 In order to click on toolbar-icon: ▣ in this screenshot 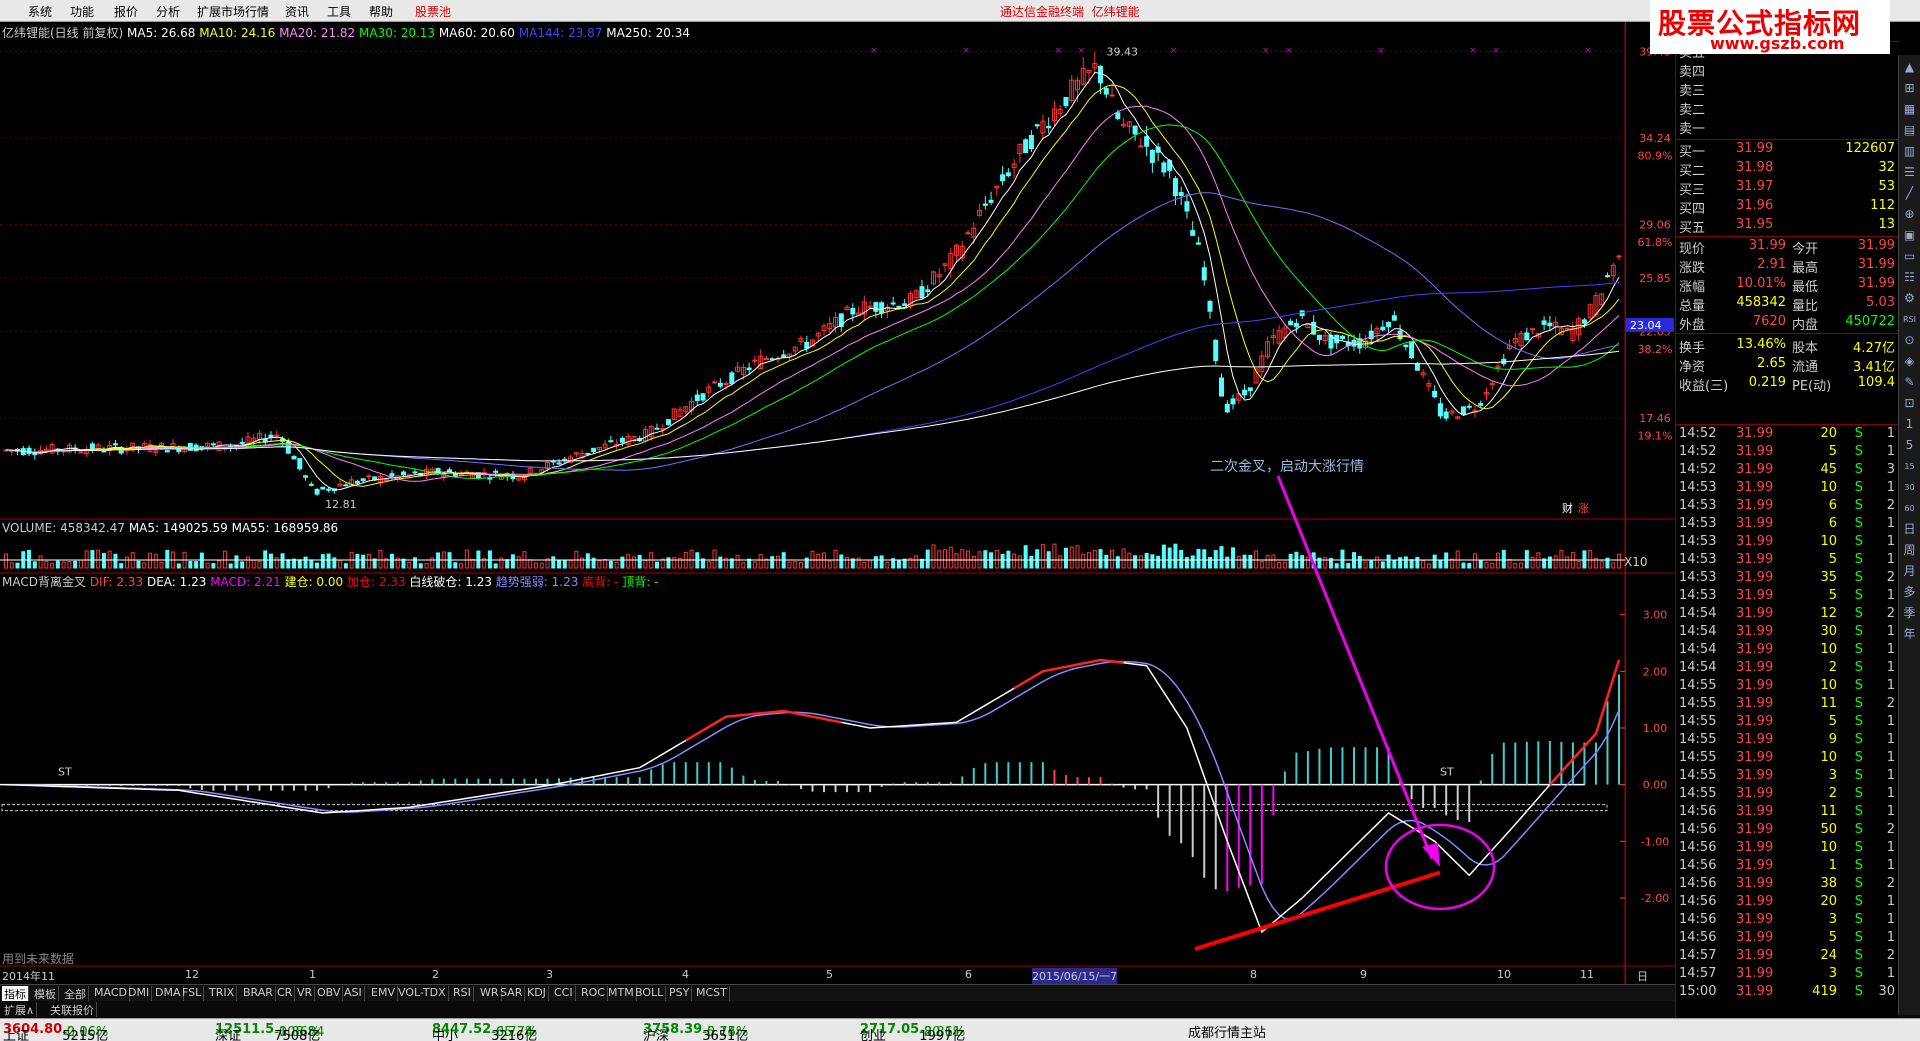, I will do `click(1909, 235)`.